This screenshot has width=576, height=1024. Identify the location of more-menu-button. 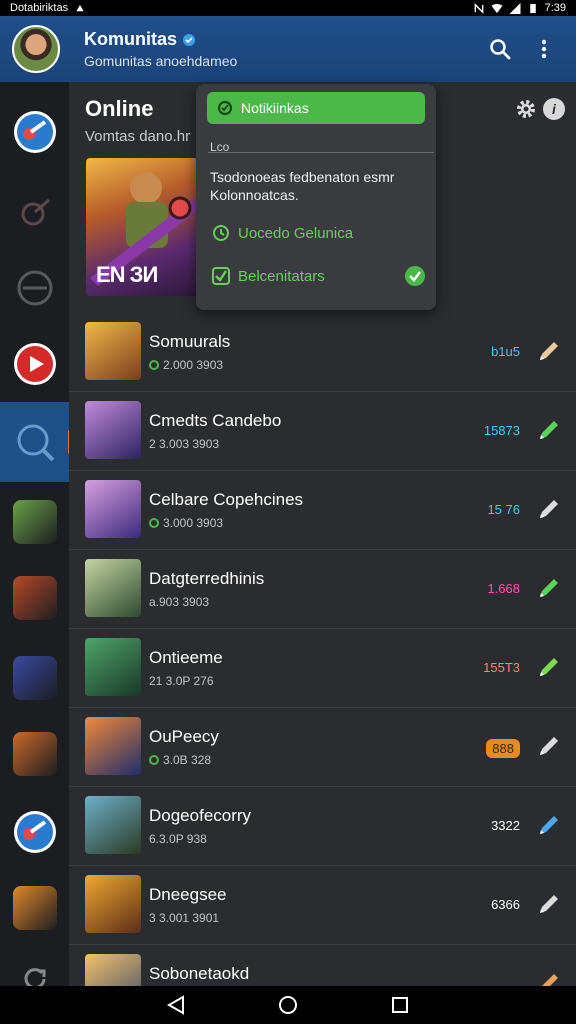
(544, 49).